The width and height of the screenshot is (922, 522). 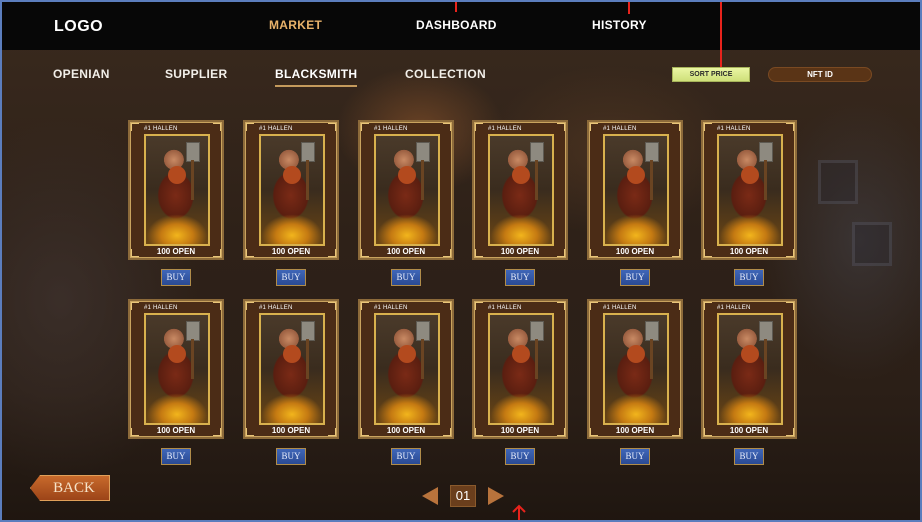 What do you see at coordinates (430, 496) in the screenshot?
I see `triangle-left-icon` at bounding box center [430, 496].